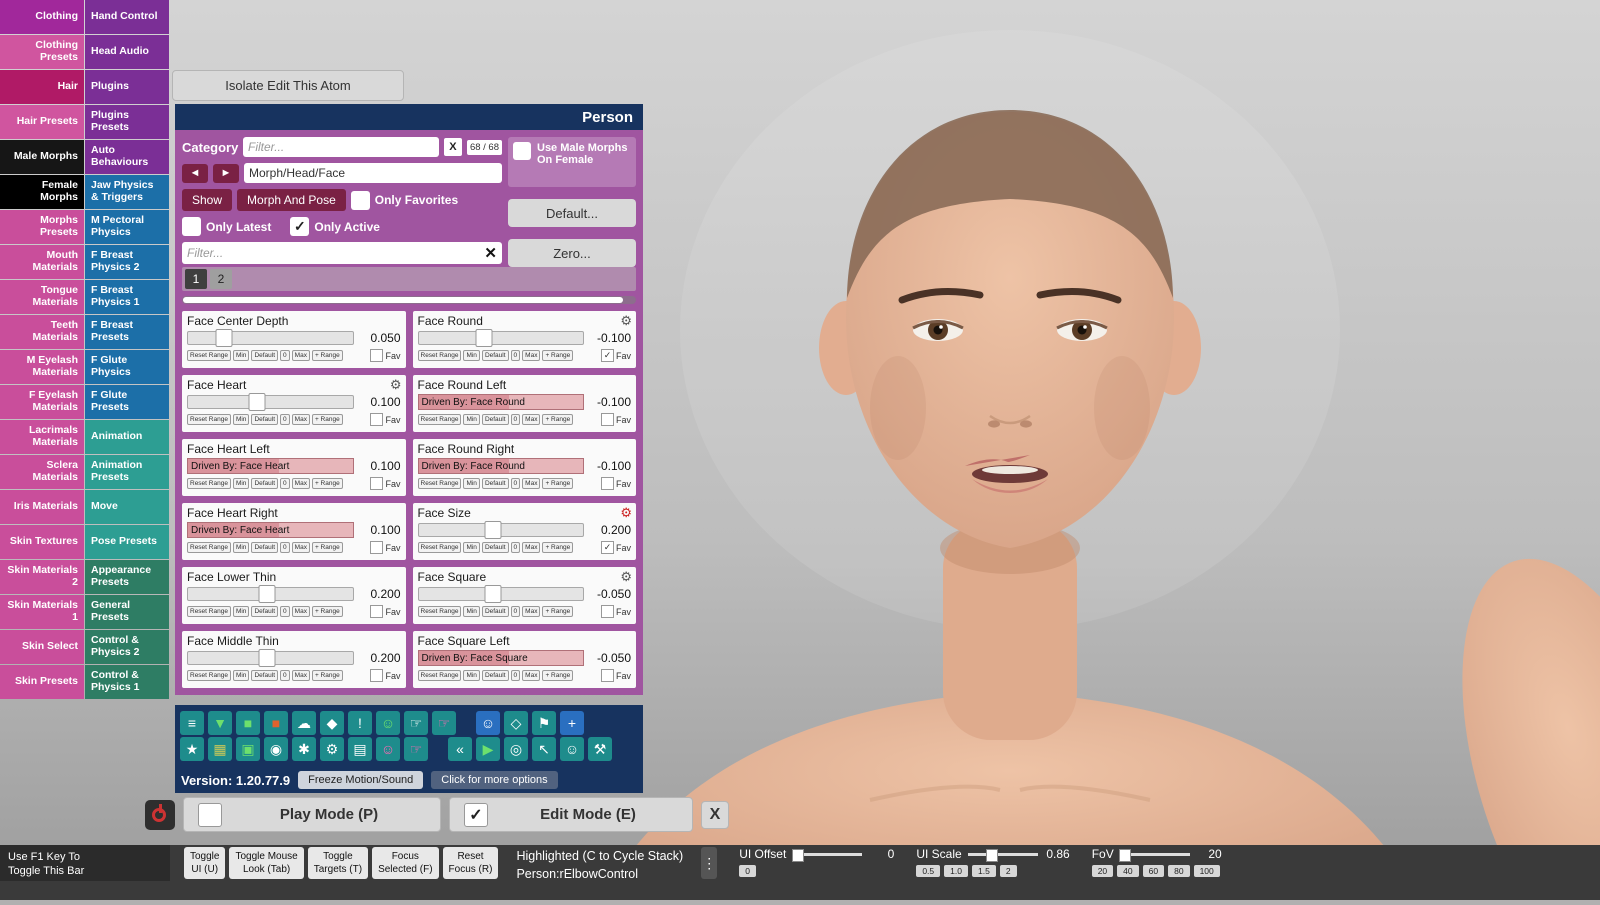  Describe the element at coordinates (361, 780) in the screenshot. I see `freeze-motion-button: Freeze Motion/Sound` at that location.